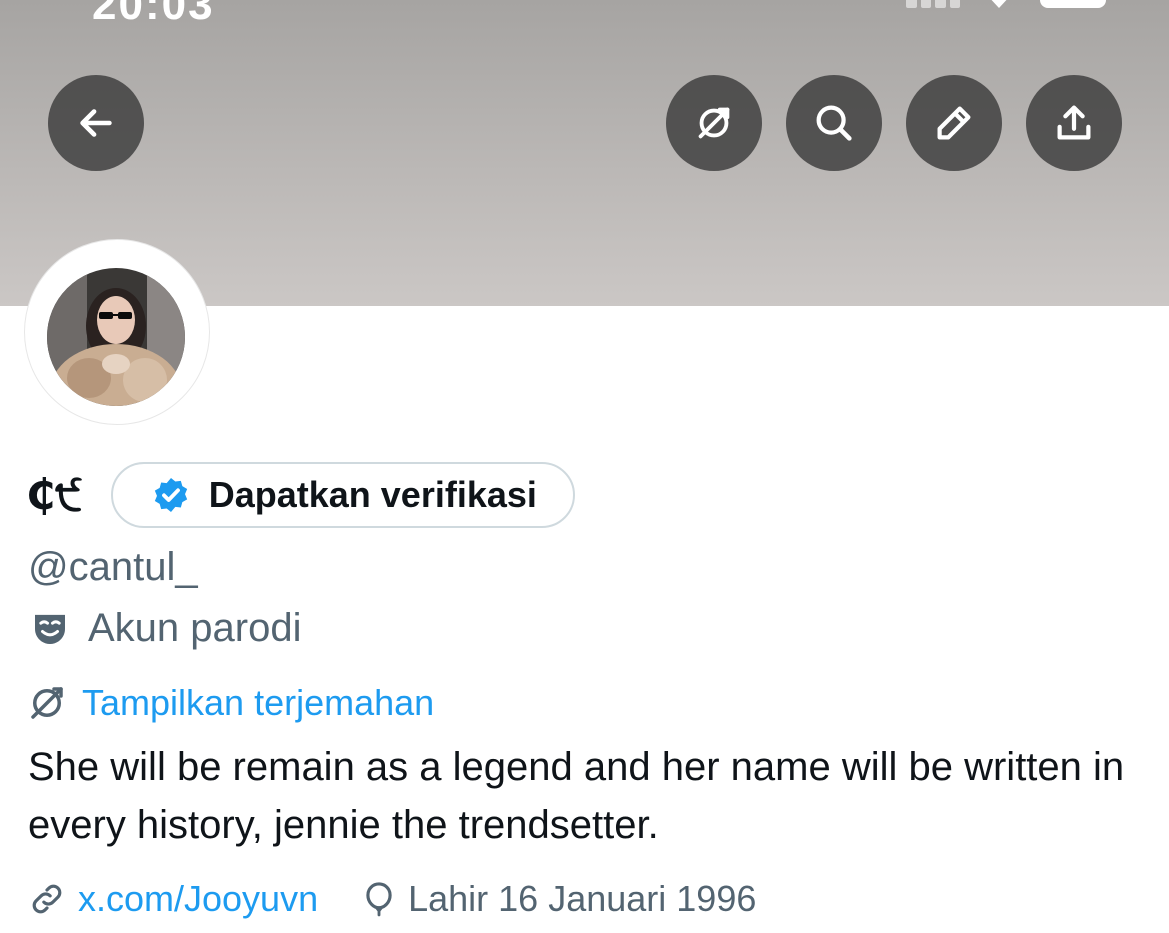  What do you see at coordinates (153, 14) in the screenshot?
I see `status-time: 20:03` at bounding box center [153, 14].